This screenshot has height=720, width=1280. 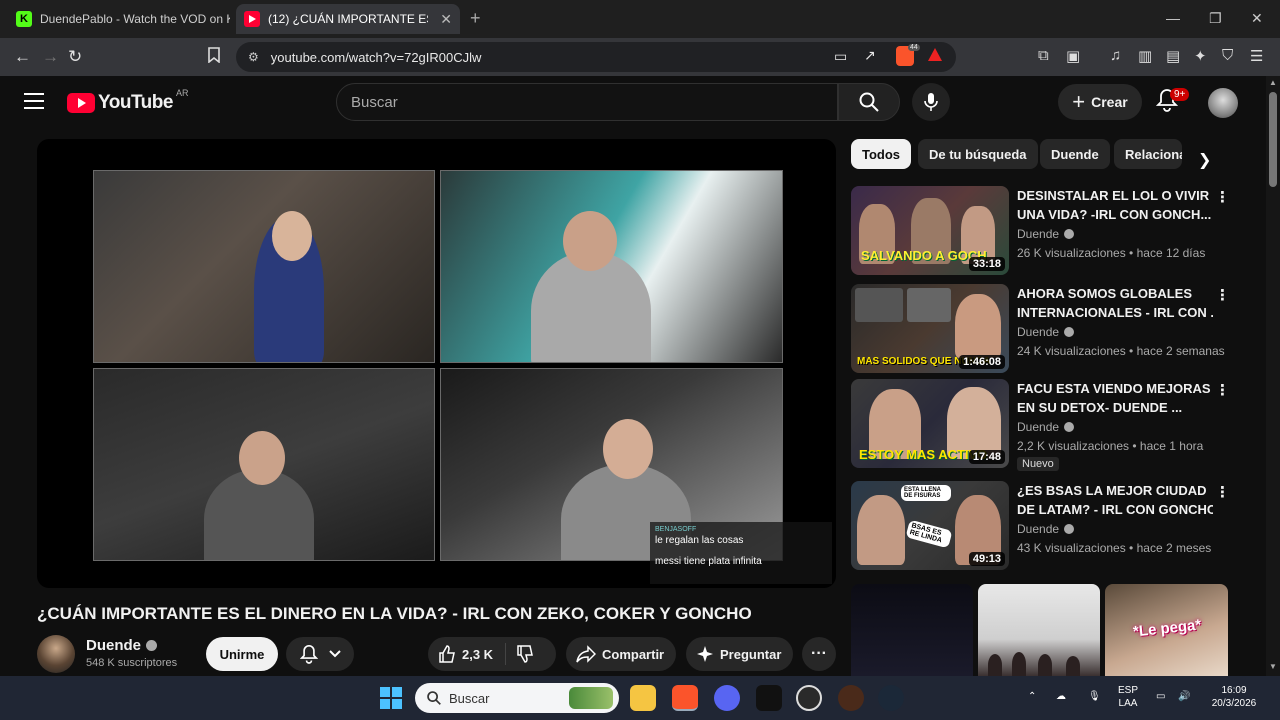 What do you see at coordinates (242, 654) in the screenshot?
I see `join-button: Unirme` at bounding box center [242, 654].